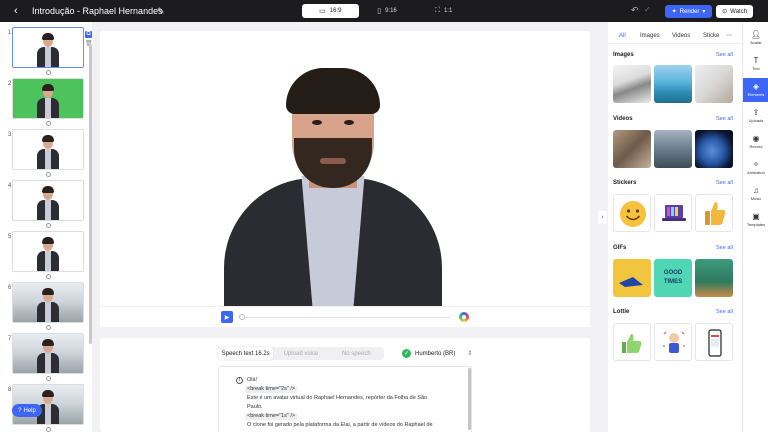 The width and height of the screenshot is (768, 432). Describe the element at coordinates (755, 142) in the screenshot. I see `rail-record: ◉ Record` at that location.